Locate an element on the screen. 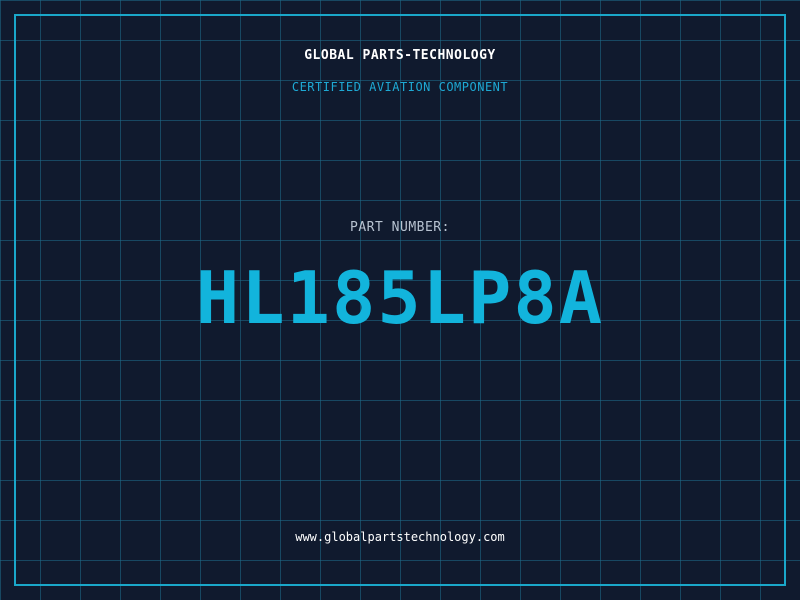 This screenshot has width=800, height=600. part-number-value: HL185LP8A is located at coordinates (400, 298).